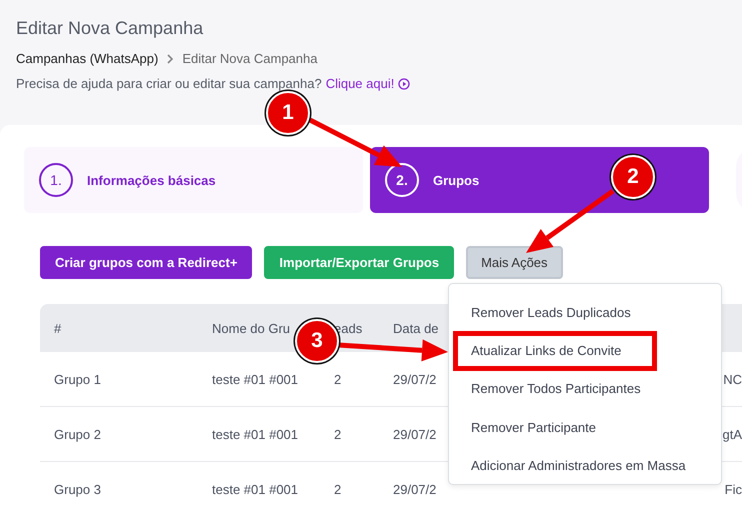  What do you see at coordinates (585, 312) in the screenshot?
I see `menu-item: Remover Leads Duplicados` at bounding box center [585, 312].